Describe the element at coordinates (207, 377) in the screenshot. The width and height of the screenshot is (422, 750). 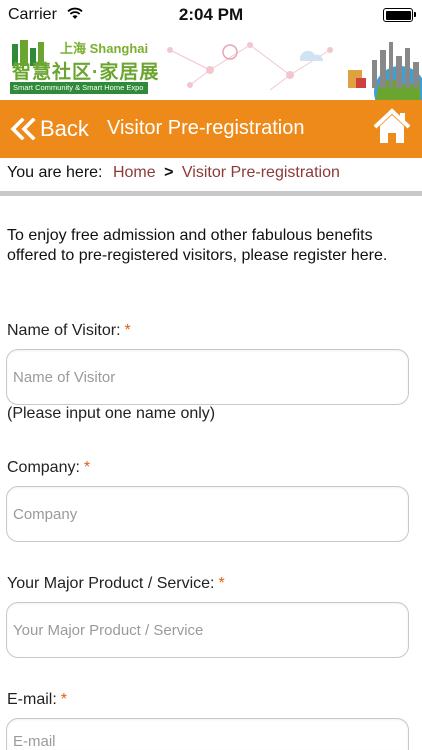
I see `name-input` at that location.